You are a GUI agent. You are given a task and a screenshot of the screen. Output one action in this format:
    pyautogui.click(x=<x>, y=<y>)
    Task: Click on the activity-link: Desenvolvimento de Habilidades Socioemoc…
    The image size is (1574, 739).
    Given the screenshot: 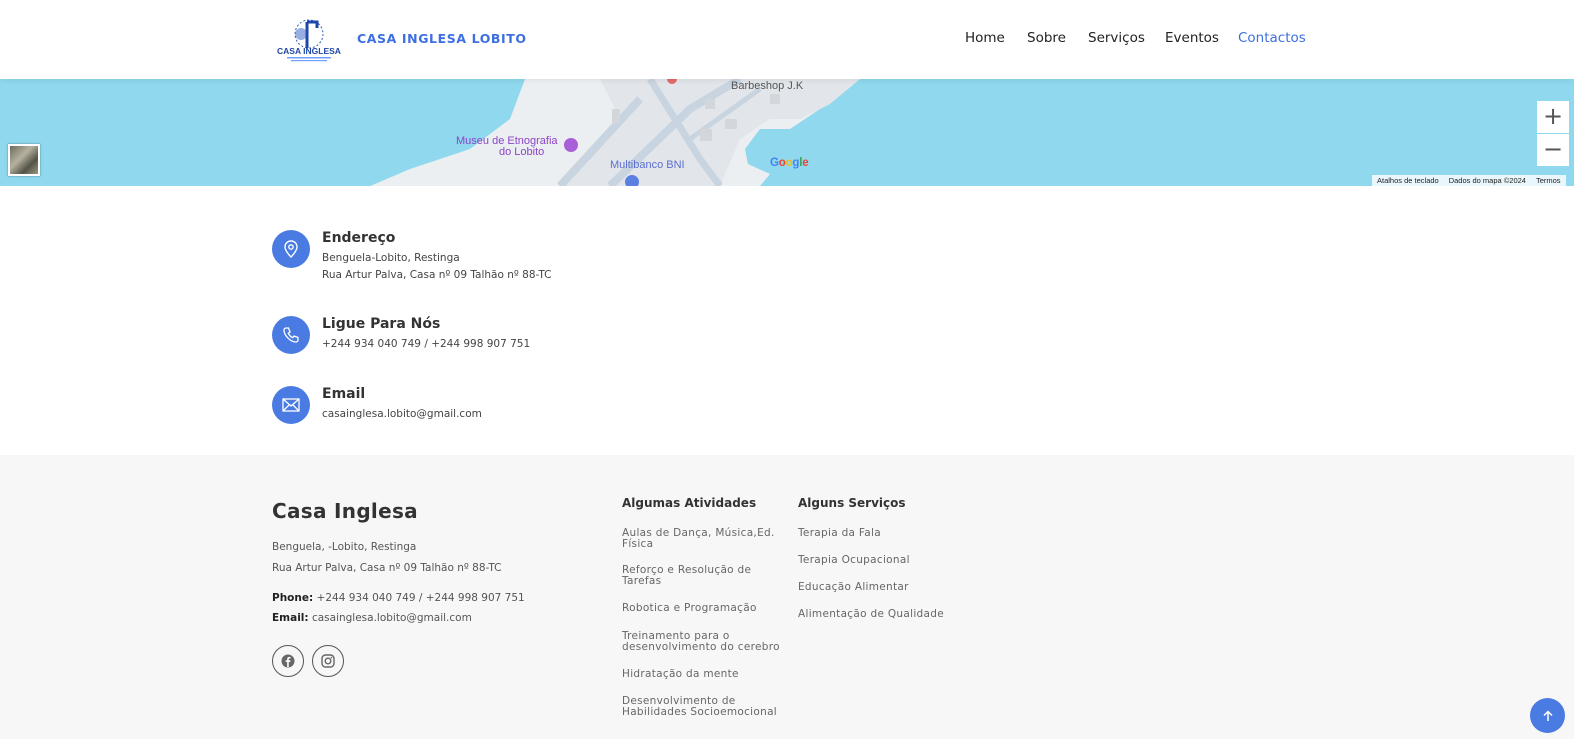 What is the action you would take?
    pyautogui.click(x=704, y=707)
    